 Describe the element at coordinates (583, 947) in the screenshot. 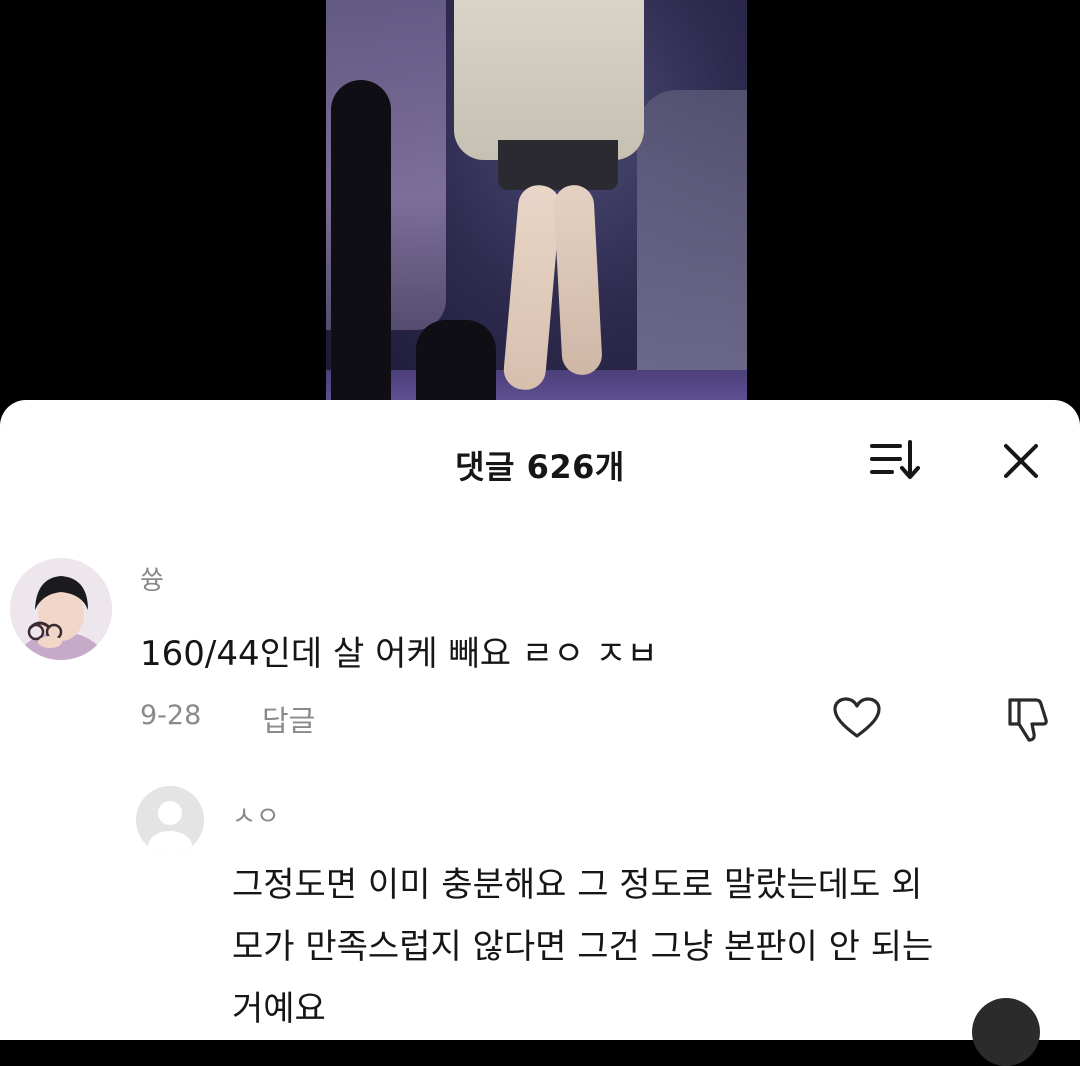

I see `reply-text-line: 모가 만족스럽지 않다면 그건 그냥 본판이 안 되는` at that location.